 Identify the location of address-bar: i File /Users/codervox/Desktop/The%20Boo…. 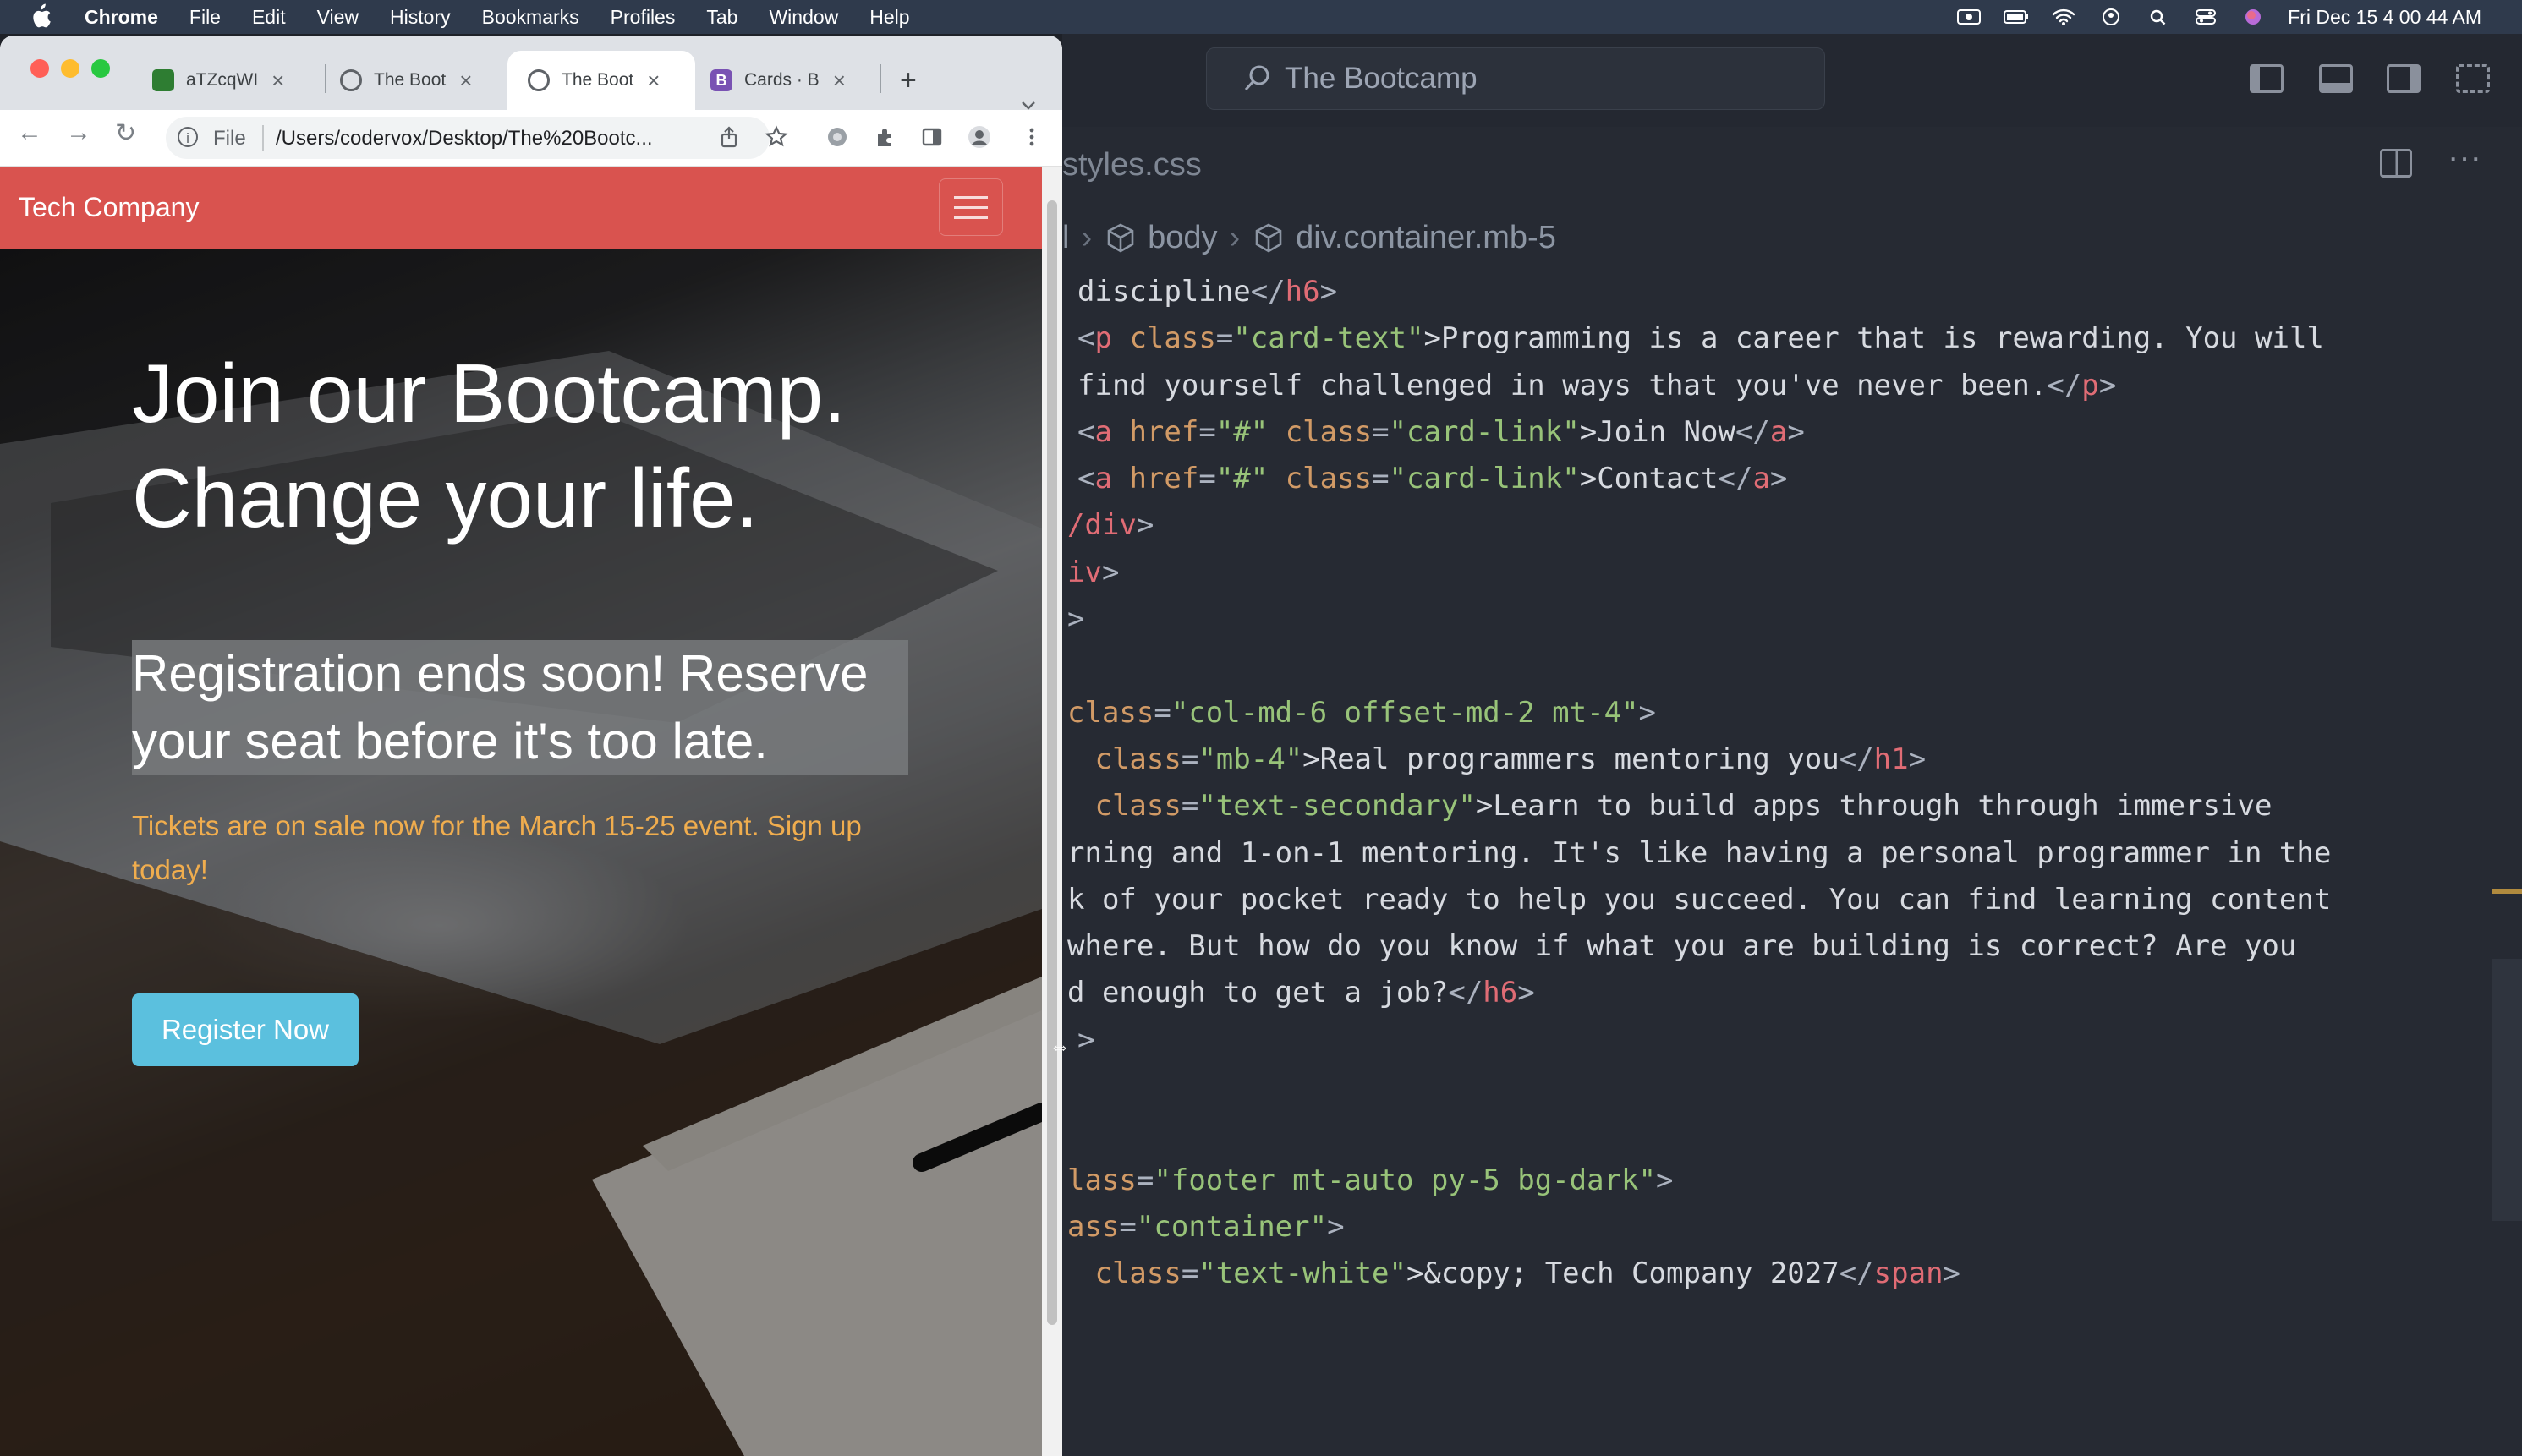
(468, 138).